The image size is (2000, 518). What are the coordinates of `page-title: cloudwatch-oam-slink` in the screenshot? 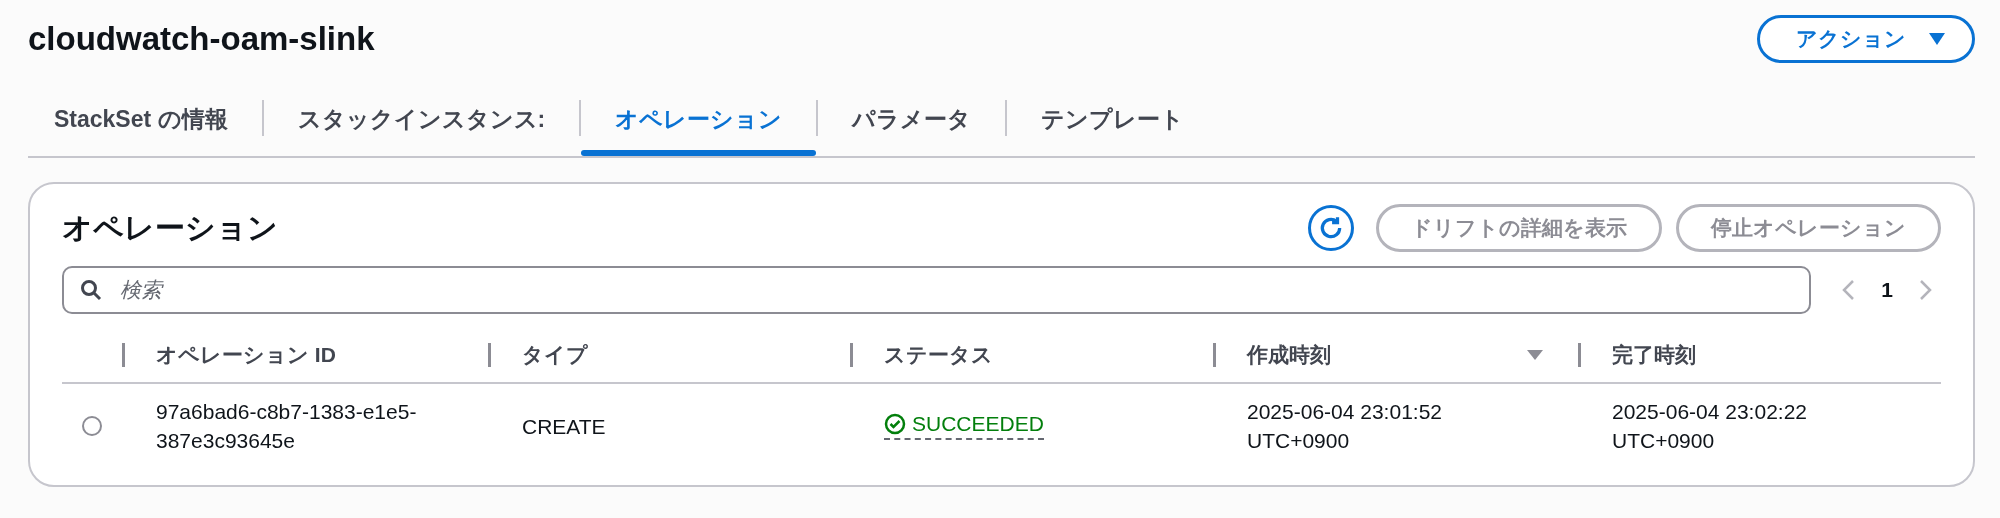 It's located at (201, 39).